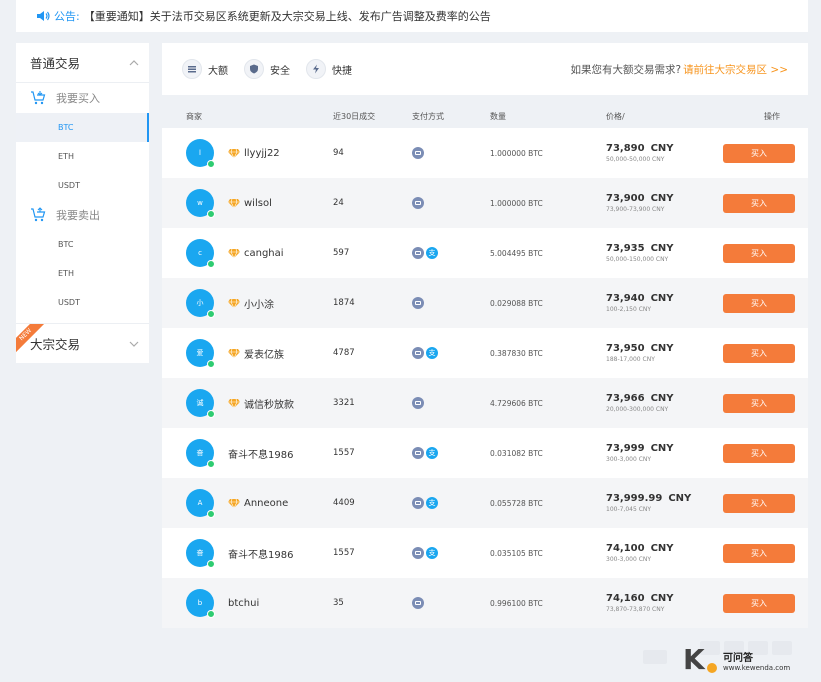 The height and width of the screenshot is (682, 821). Describe the element at coordinates (258, 203) in the screenshot. I see `merchant-name: wilsol` at that location.